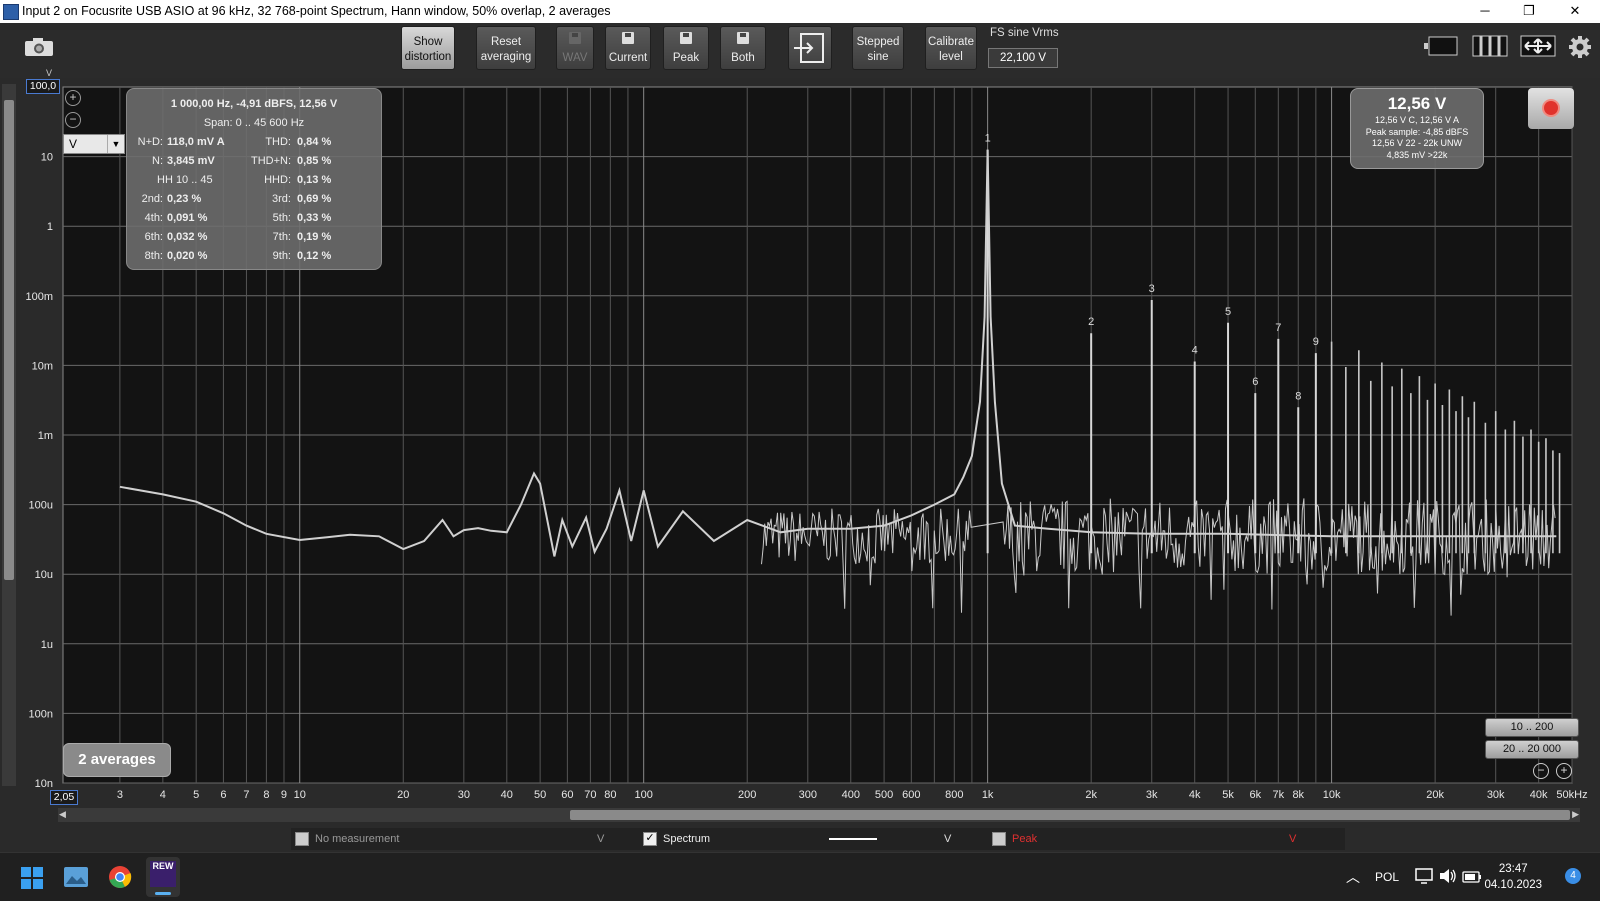  I want to click on harmonic-label: 2, so click(1091, 322).